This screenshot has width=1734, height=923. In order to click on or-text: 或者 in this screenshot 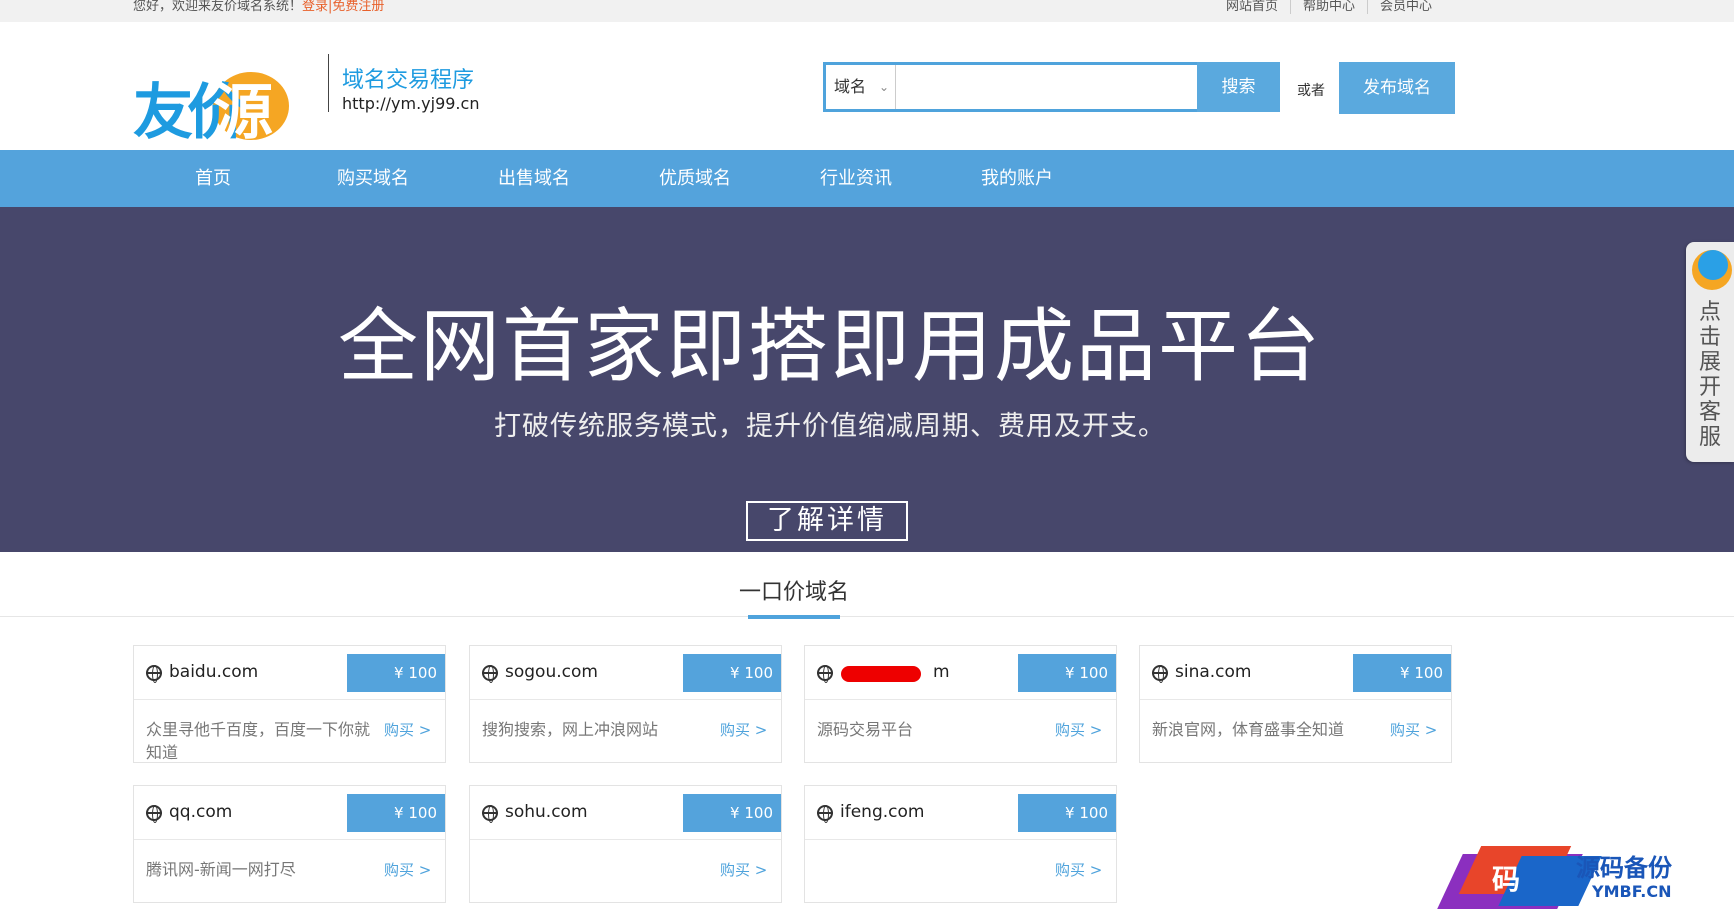, I will do `click(1311, 91)`.